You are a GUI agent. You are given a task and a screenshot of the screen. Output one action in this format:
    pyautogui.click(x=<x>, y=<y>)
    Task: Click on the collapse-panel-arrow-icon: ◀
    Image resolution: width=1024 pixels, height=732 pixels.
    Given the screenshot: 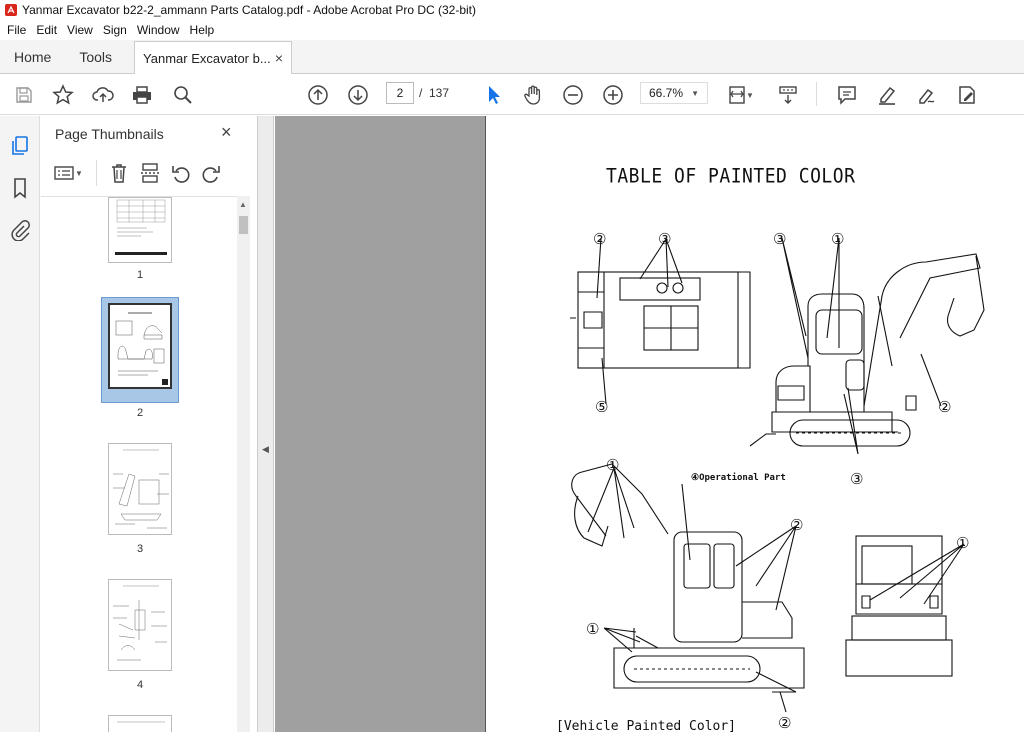 What is the action you would take?
    pyautogui.click(x=265, y=449)
    